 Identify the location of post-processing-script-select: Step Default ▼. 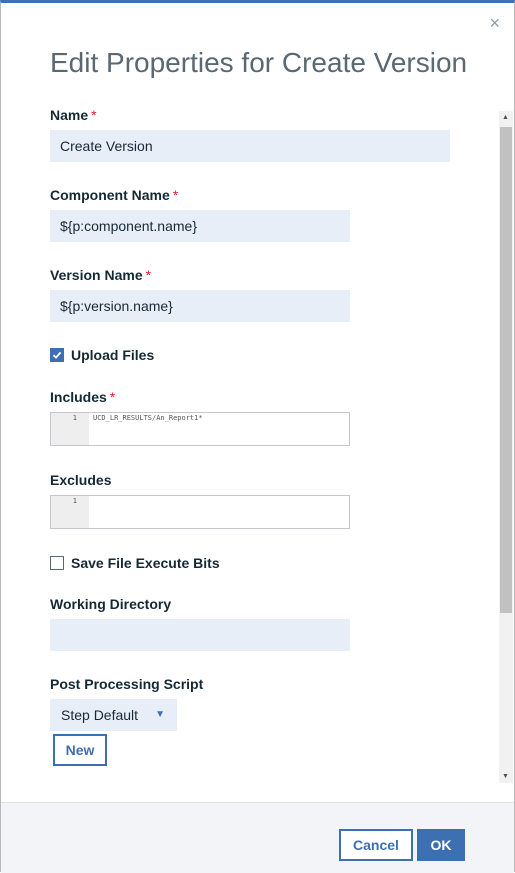
(113, 715).